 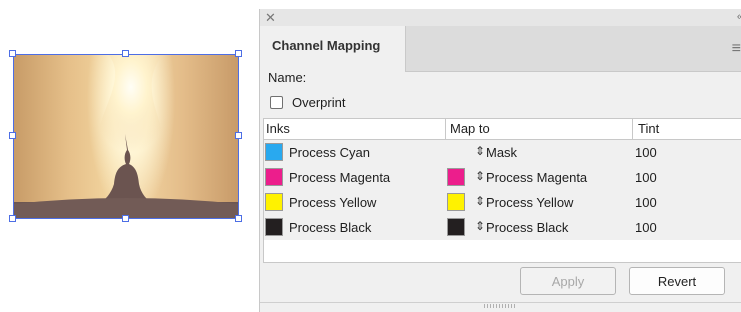 What do you see at coordinates (12, 135) in the screenshot?
I see `resize-handle-left` at bounding box center [12, 135].